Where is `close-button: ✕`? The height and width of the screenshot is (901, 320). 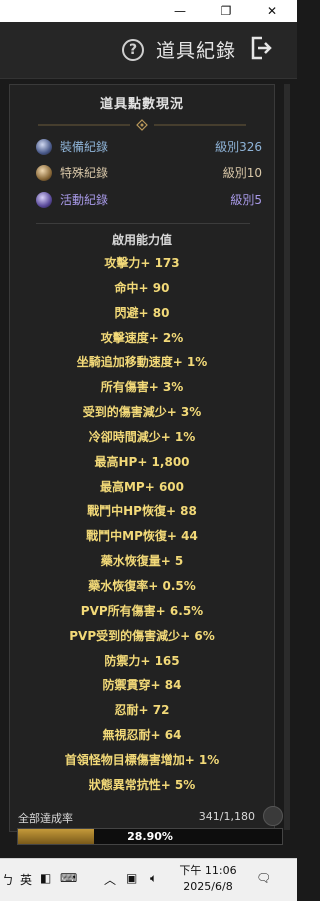
close-button: ✕ is located at coordinates (272, 11).